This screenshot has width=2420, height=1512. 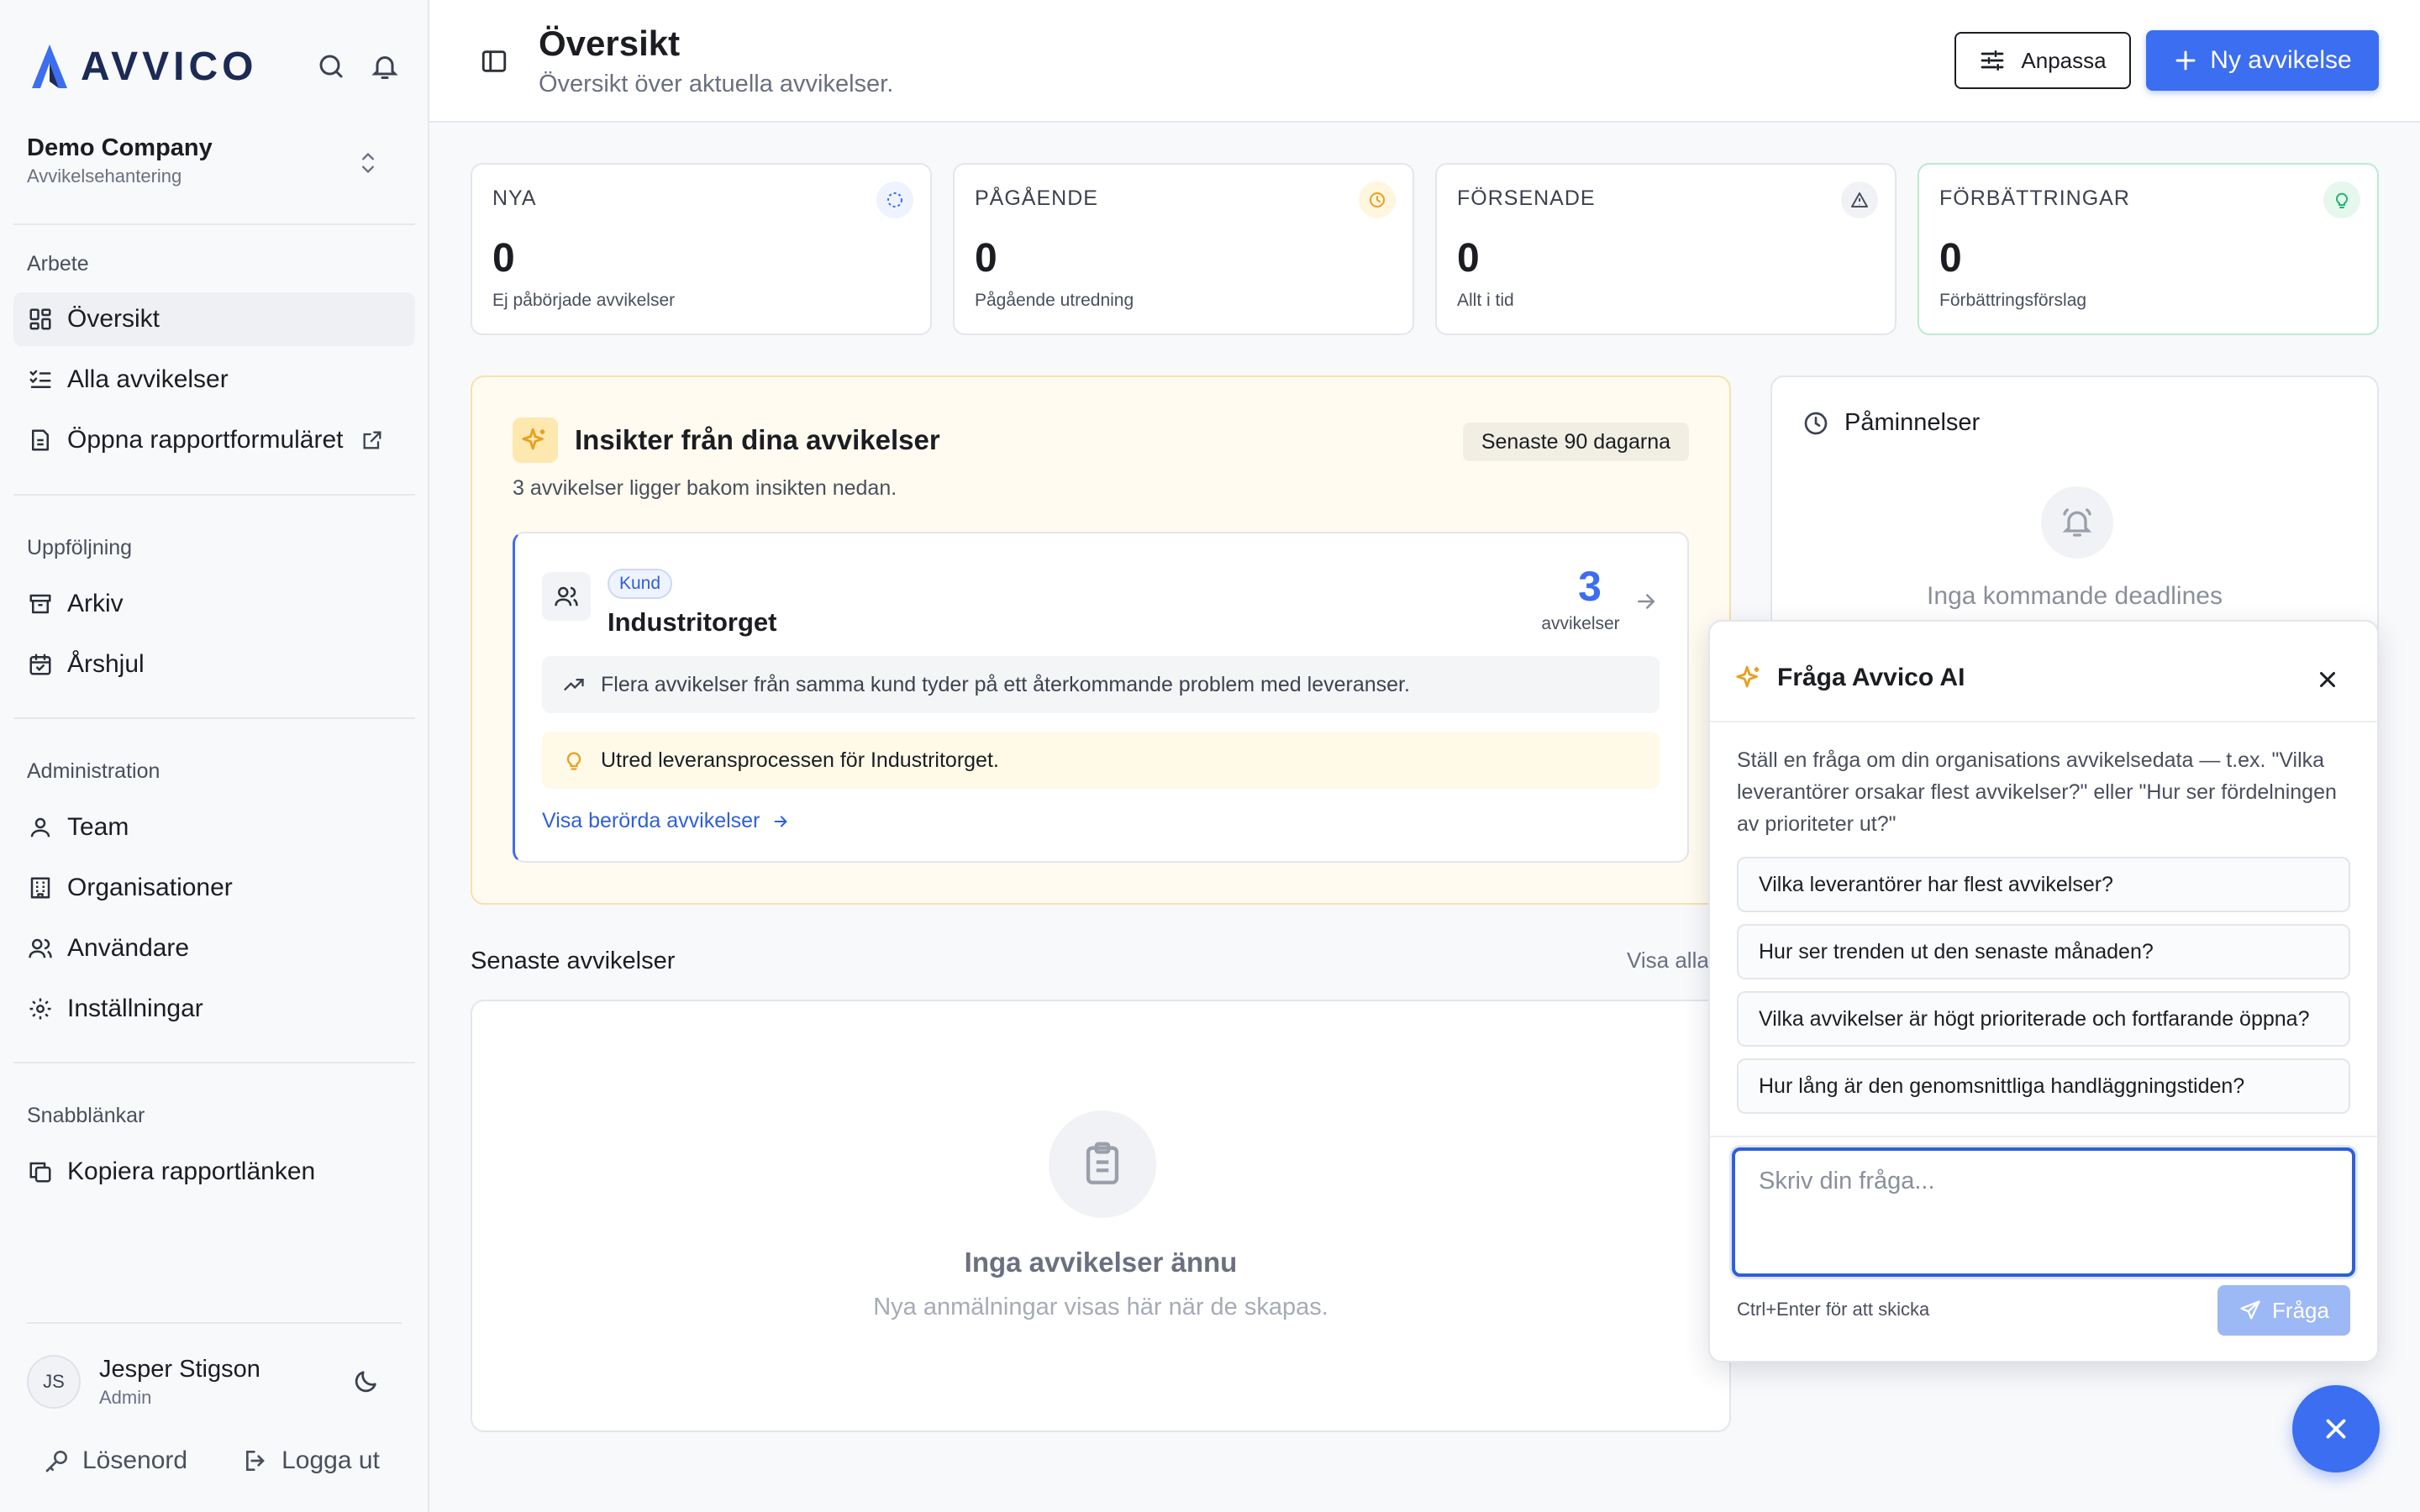 I want to click on logo-text: AVVICO, so click(x=169, y=66).